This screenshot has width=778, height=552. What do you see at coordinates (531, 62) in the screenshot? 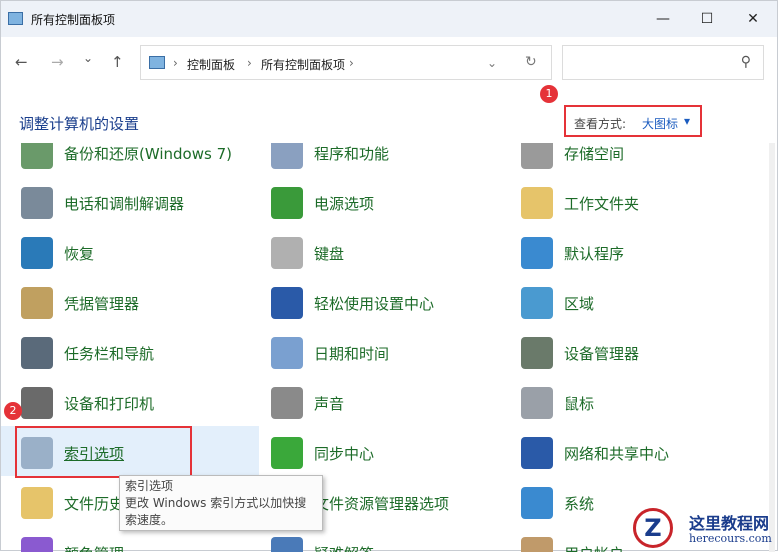
I see `refresh-button: ↻` at bounding box center [531, 62].